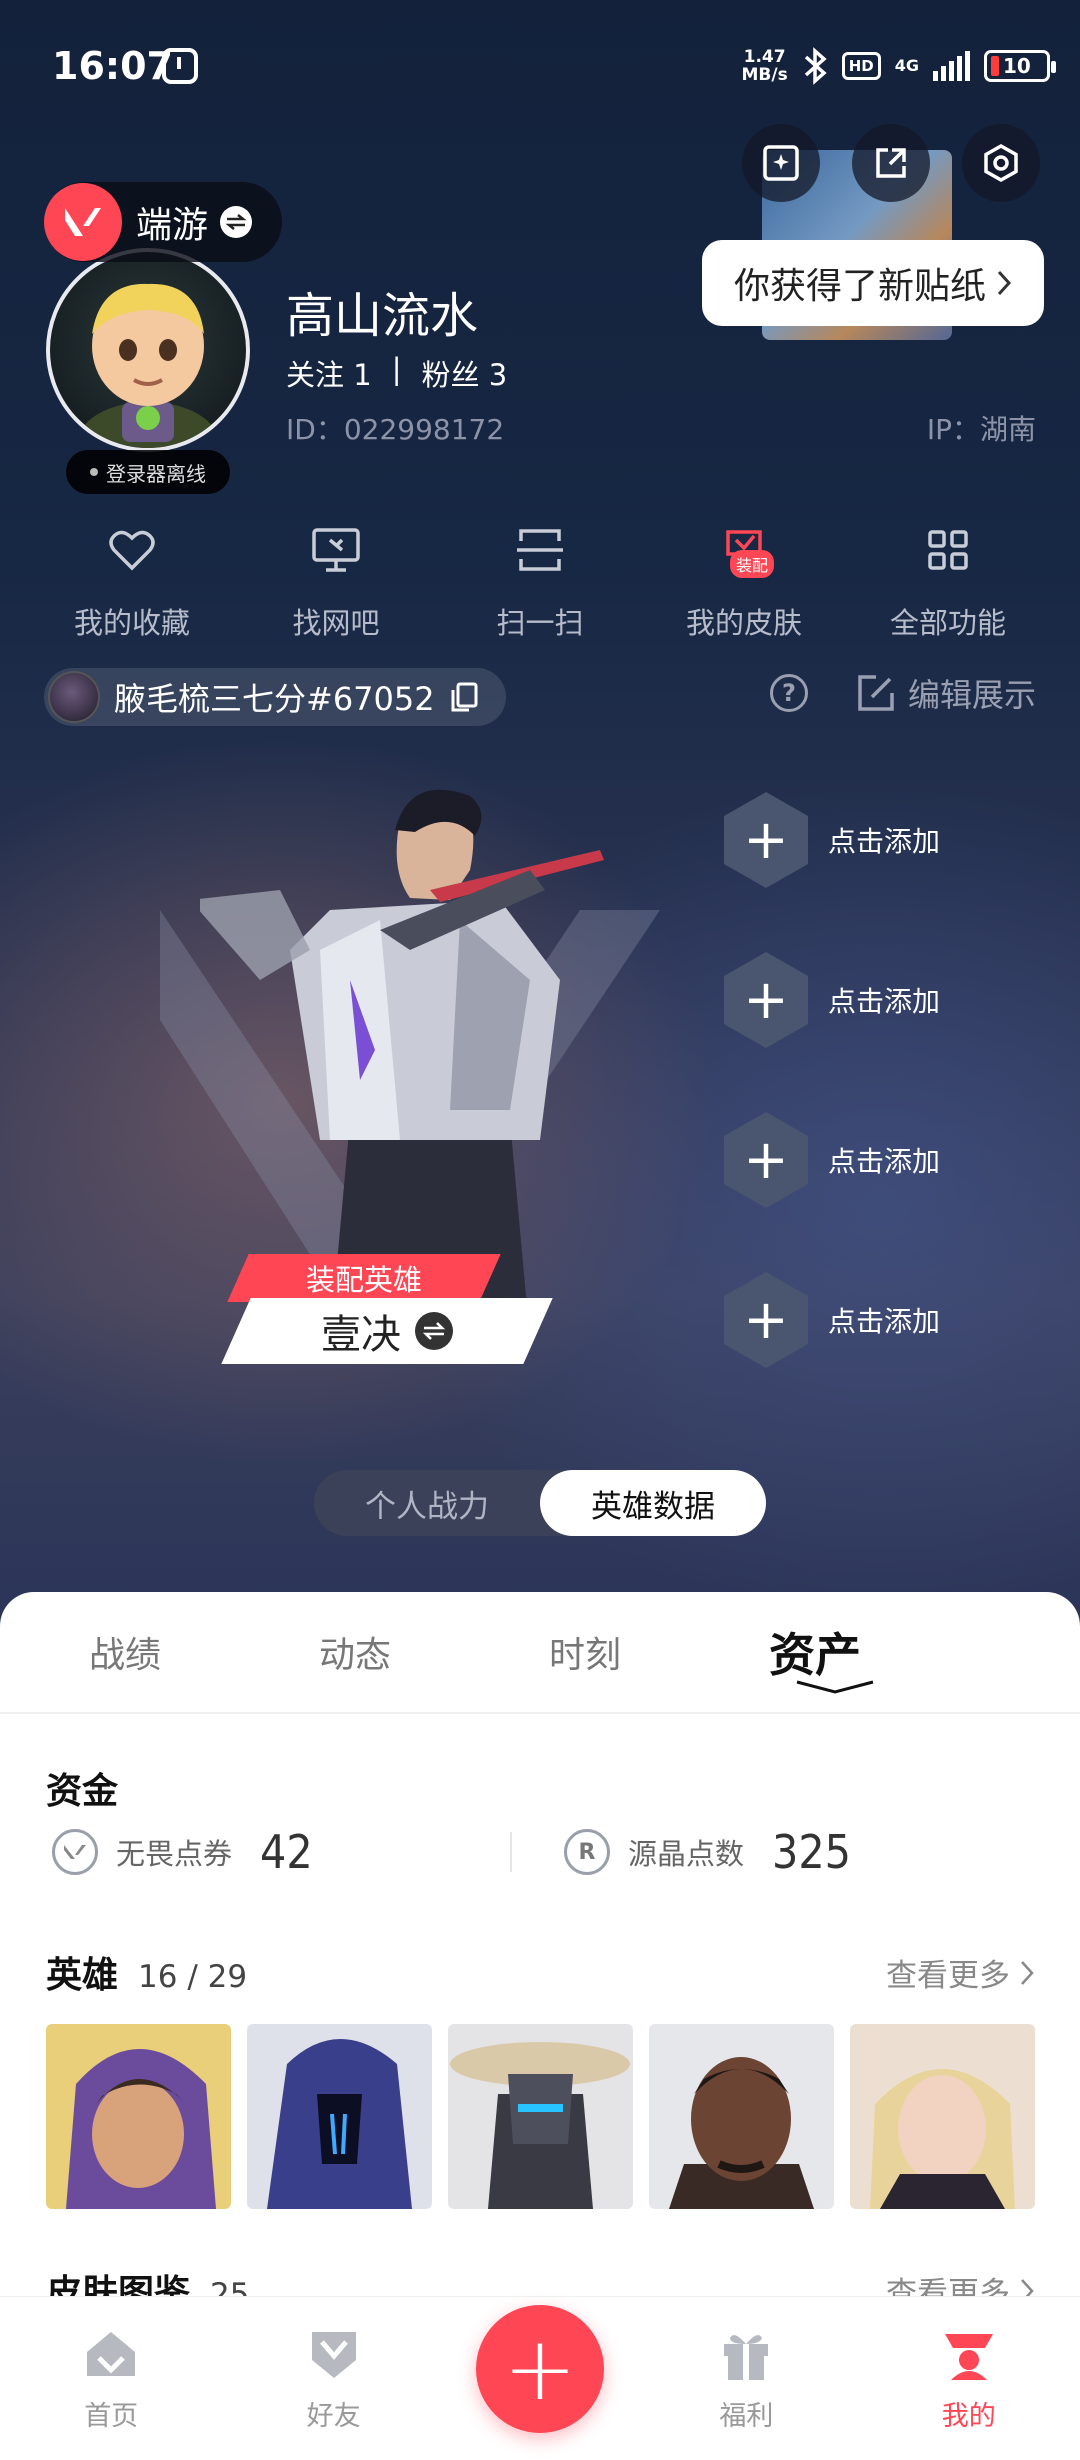 This screenshot has width=1080, height=2460. Describe the element at coordinates (132, 581) in the screenshot. I see `quick-action-favorites: 我的收藏` at that location.